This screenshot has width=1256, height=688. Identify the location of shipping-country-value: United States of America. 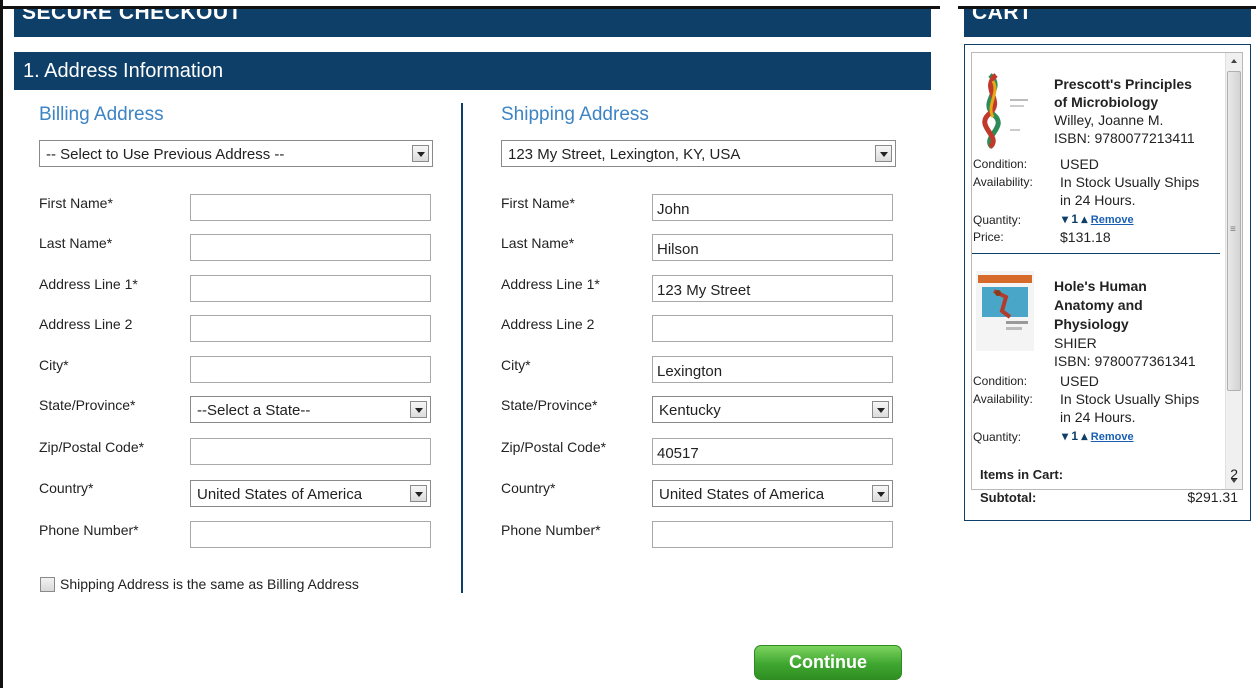
(742, 494).